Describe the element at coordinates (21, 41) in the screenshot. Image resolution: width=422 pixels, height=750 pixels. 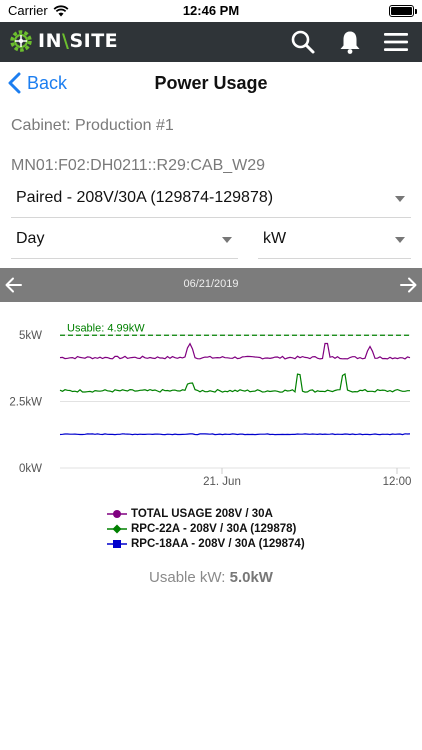
I see `logo-gear-icon` at that location.